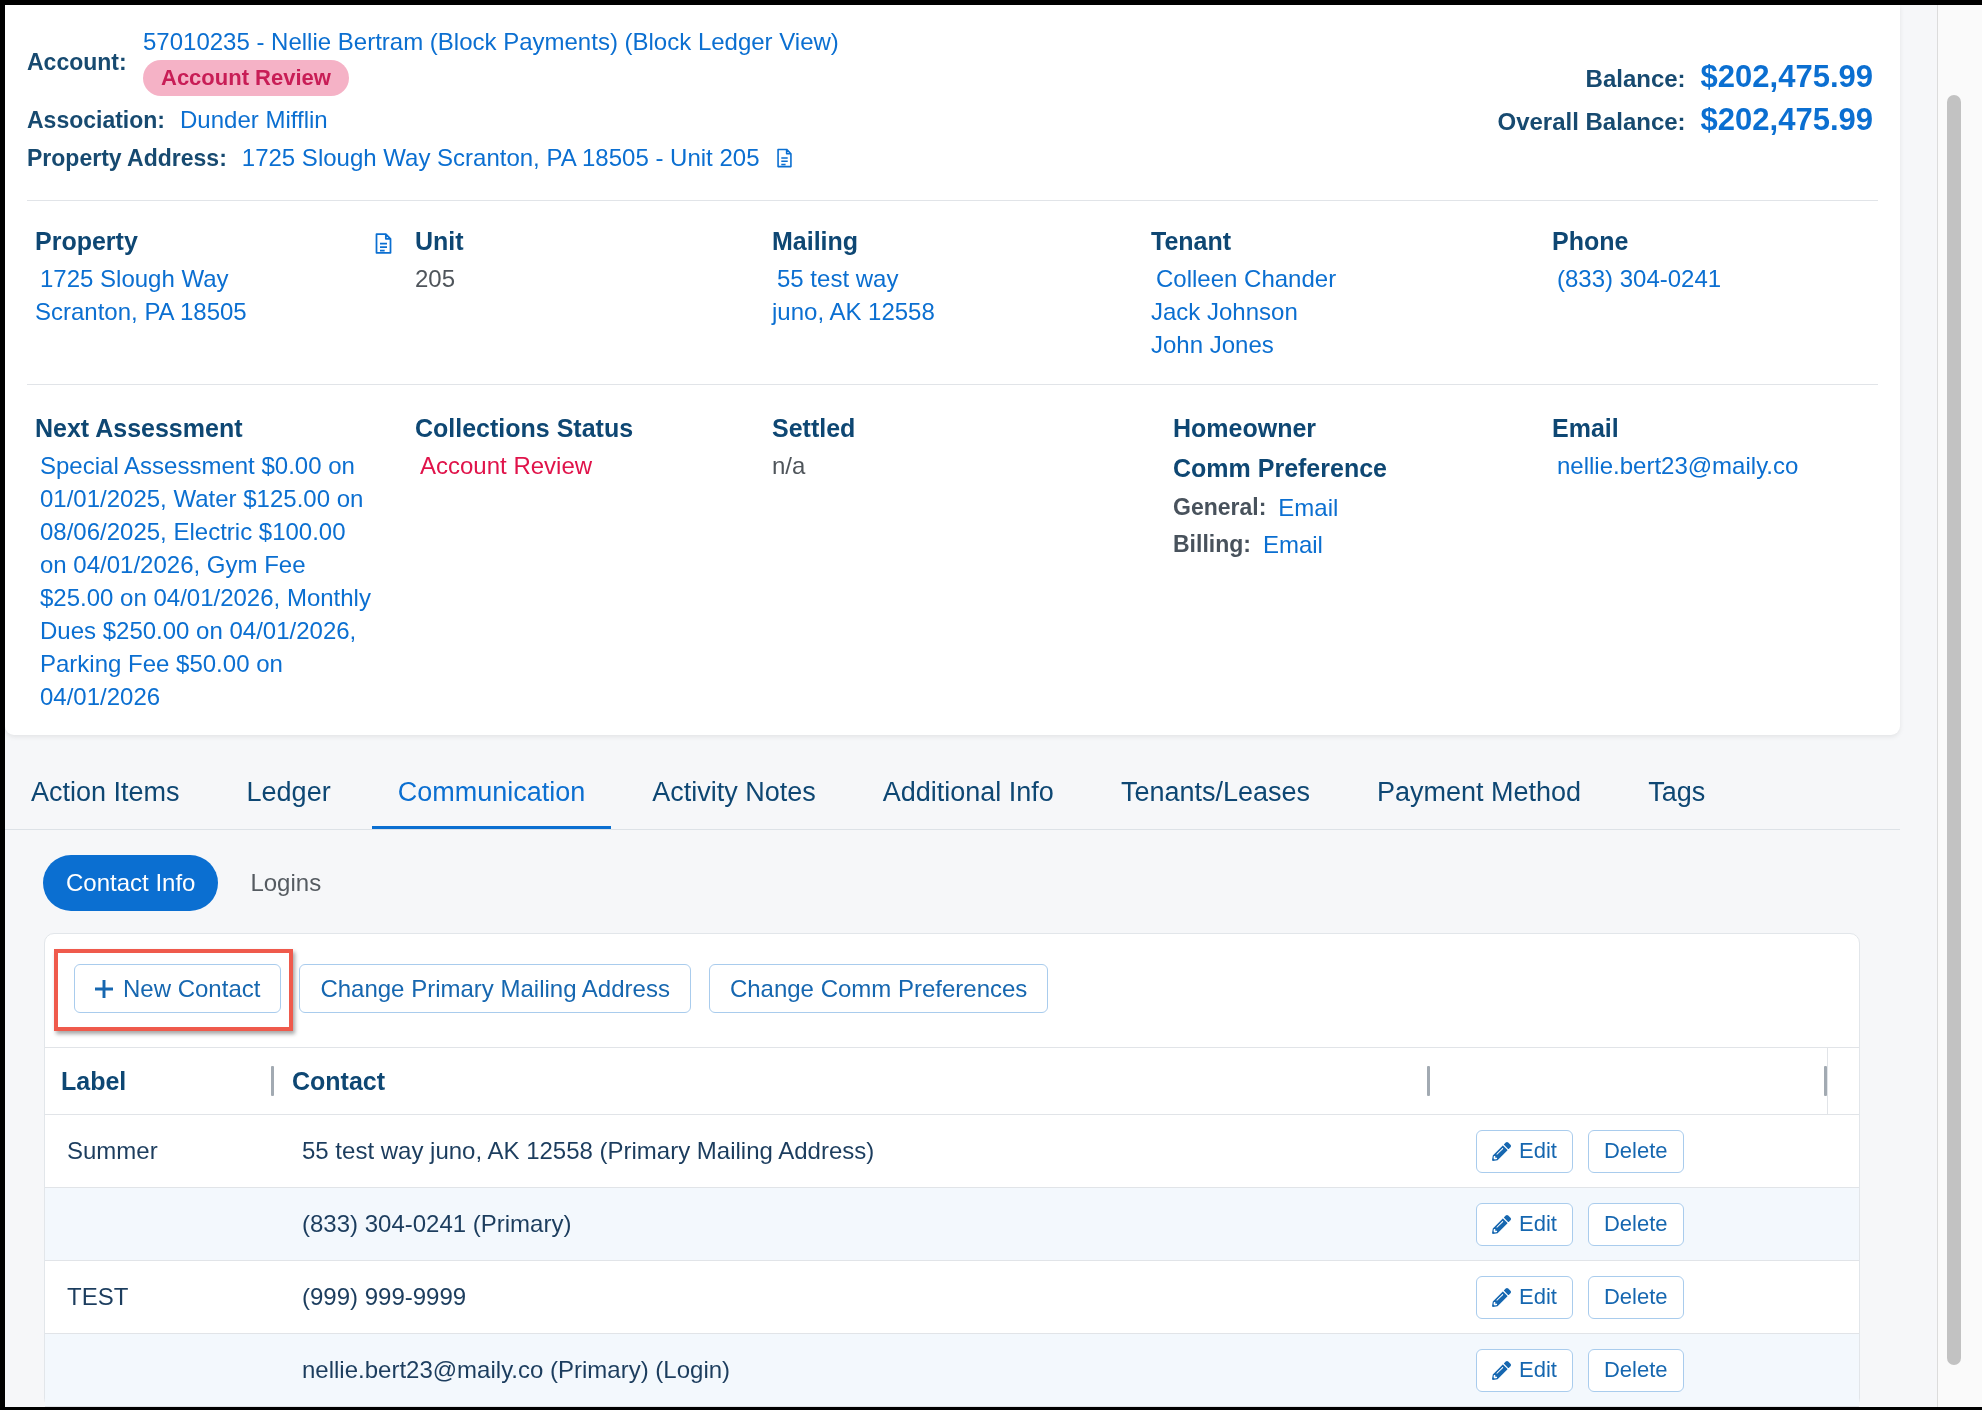  Describe the element at coordinates (435, 279) in the screenshot. I see `field-value: 205` at that location.